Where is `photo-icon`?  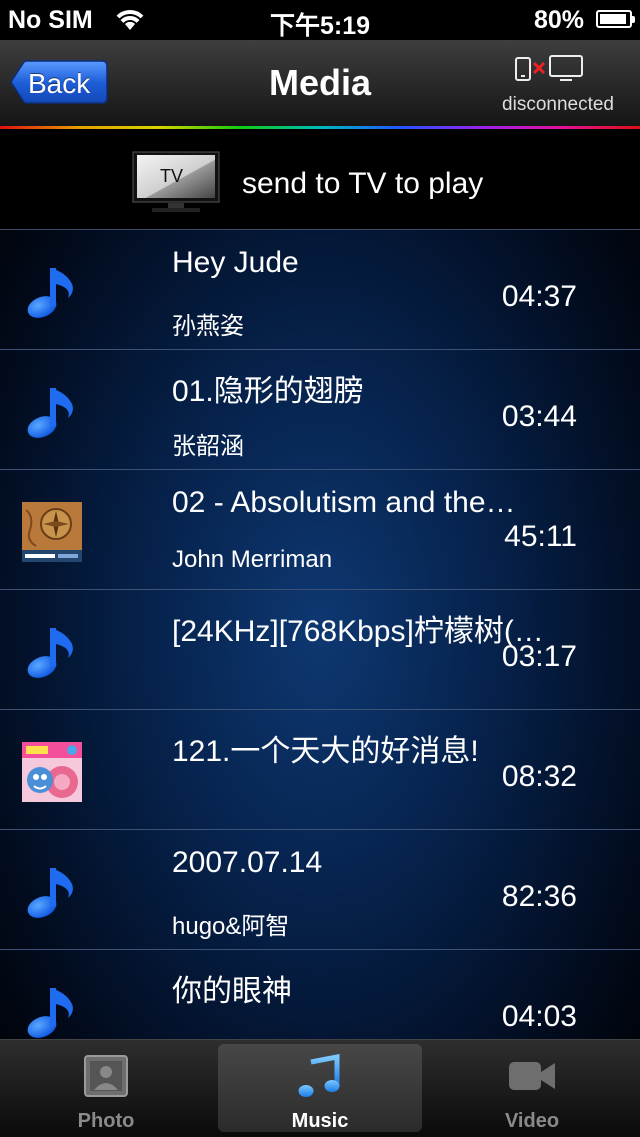 photo-icon is located at coordinates (106, 1078).